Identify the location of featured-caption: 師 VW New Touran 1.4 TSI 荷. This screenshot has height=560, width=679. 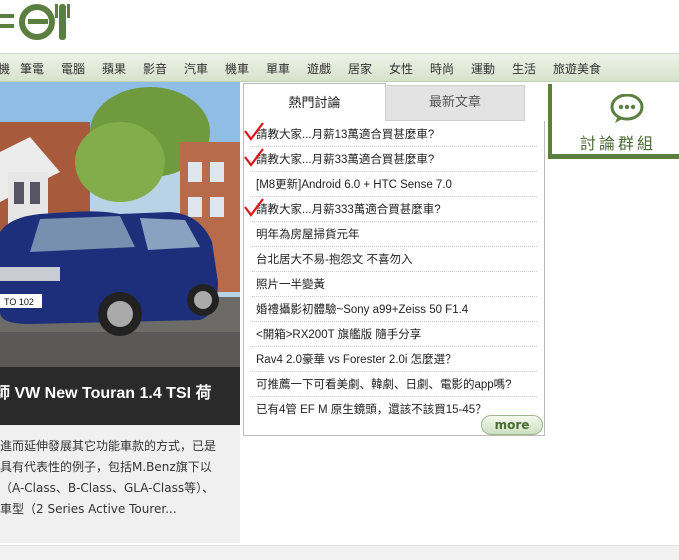
(120, 396).